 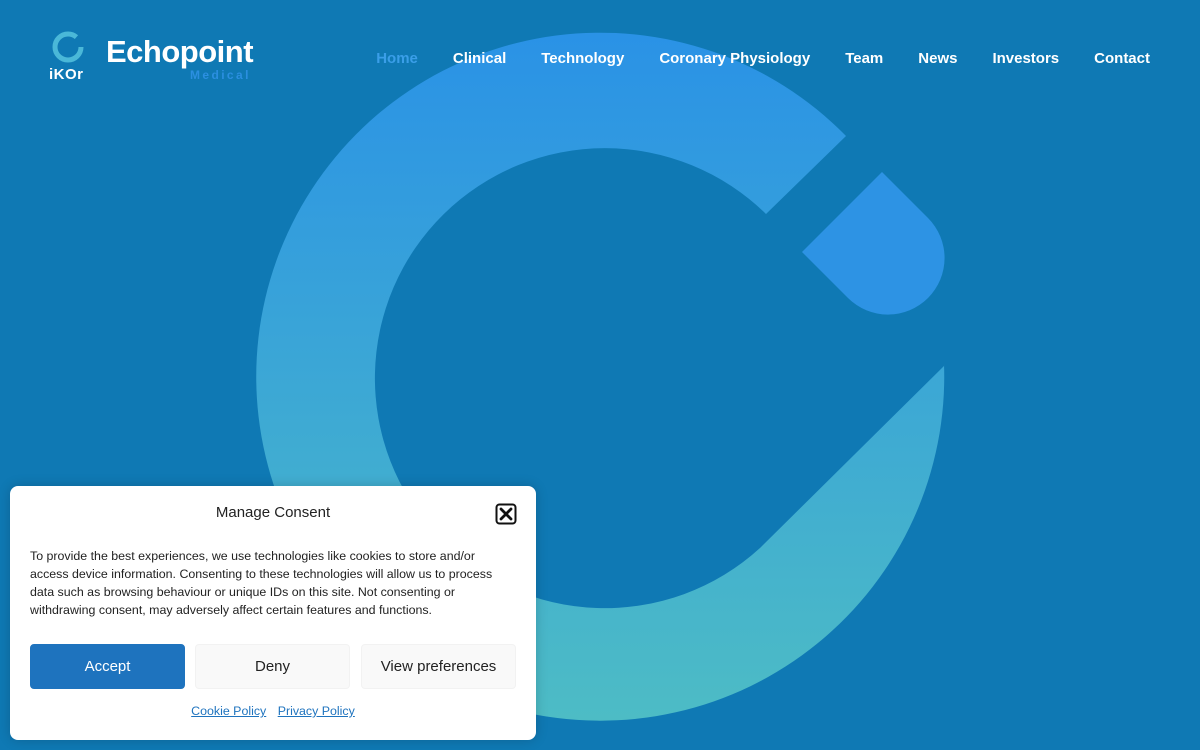 What do you see at coordinates (68, 47) in the screenshot?
I see `ikor-ring-icon` at bounding box center [68, 47].